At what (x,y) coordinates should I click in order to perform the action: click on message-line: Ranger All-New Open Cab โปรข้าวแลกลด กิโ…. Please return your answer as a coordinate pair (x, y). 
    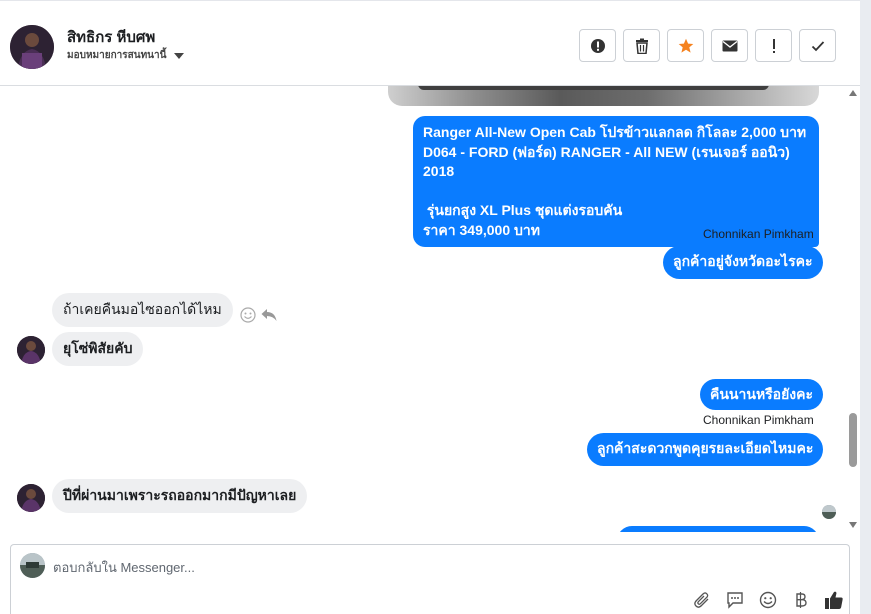
    Looking at the image, I should click on (615, 132).